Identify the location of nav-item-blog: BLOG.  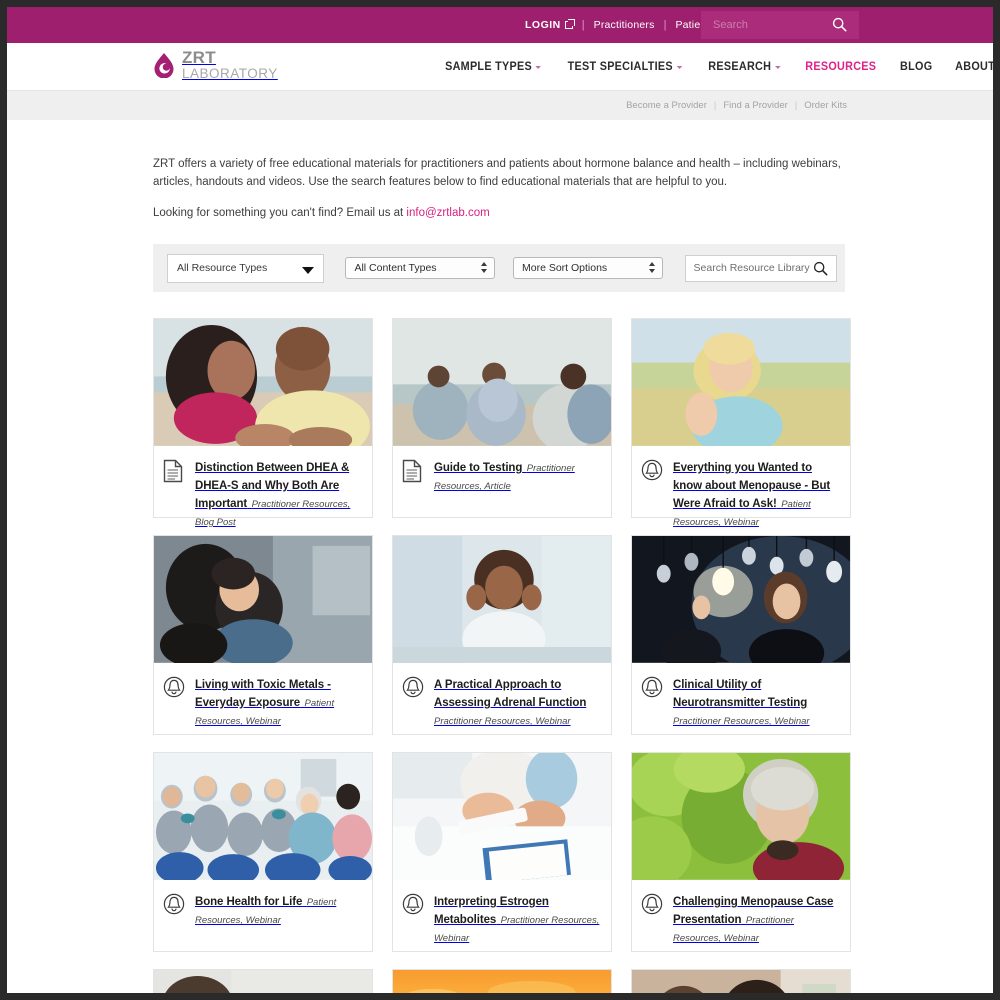
(915, 67).